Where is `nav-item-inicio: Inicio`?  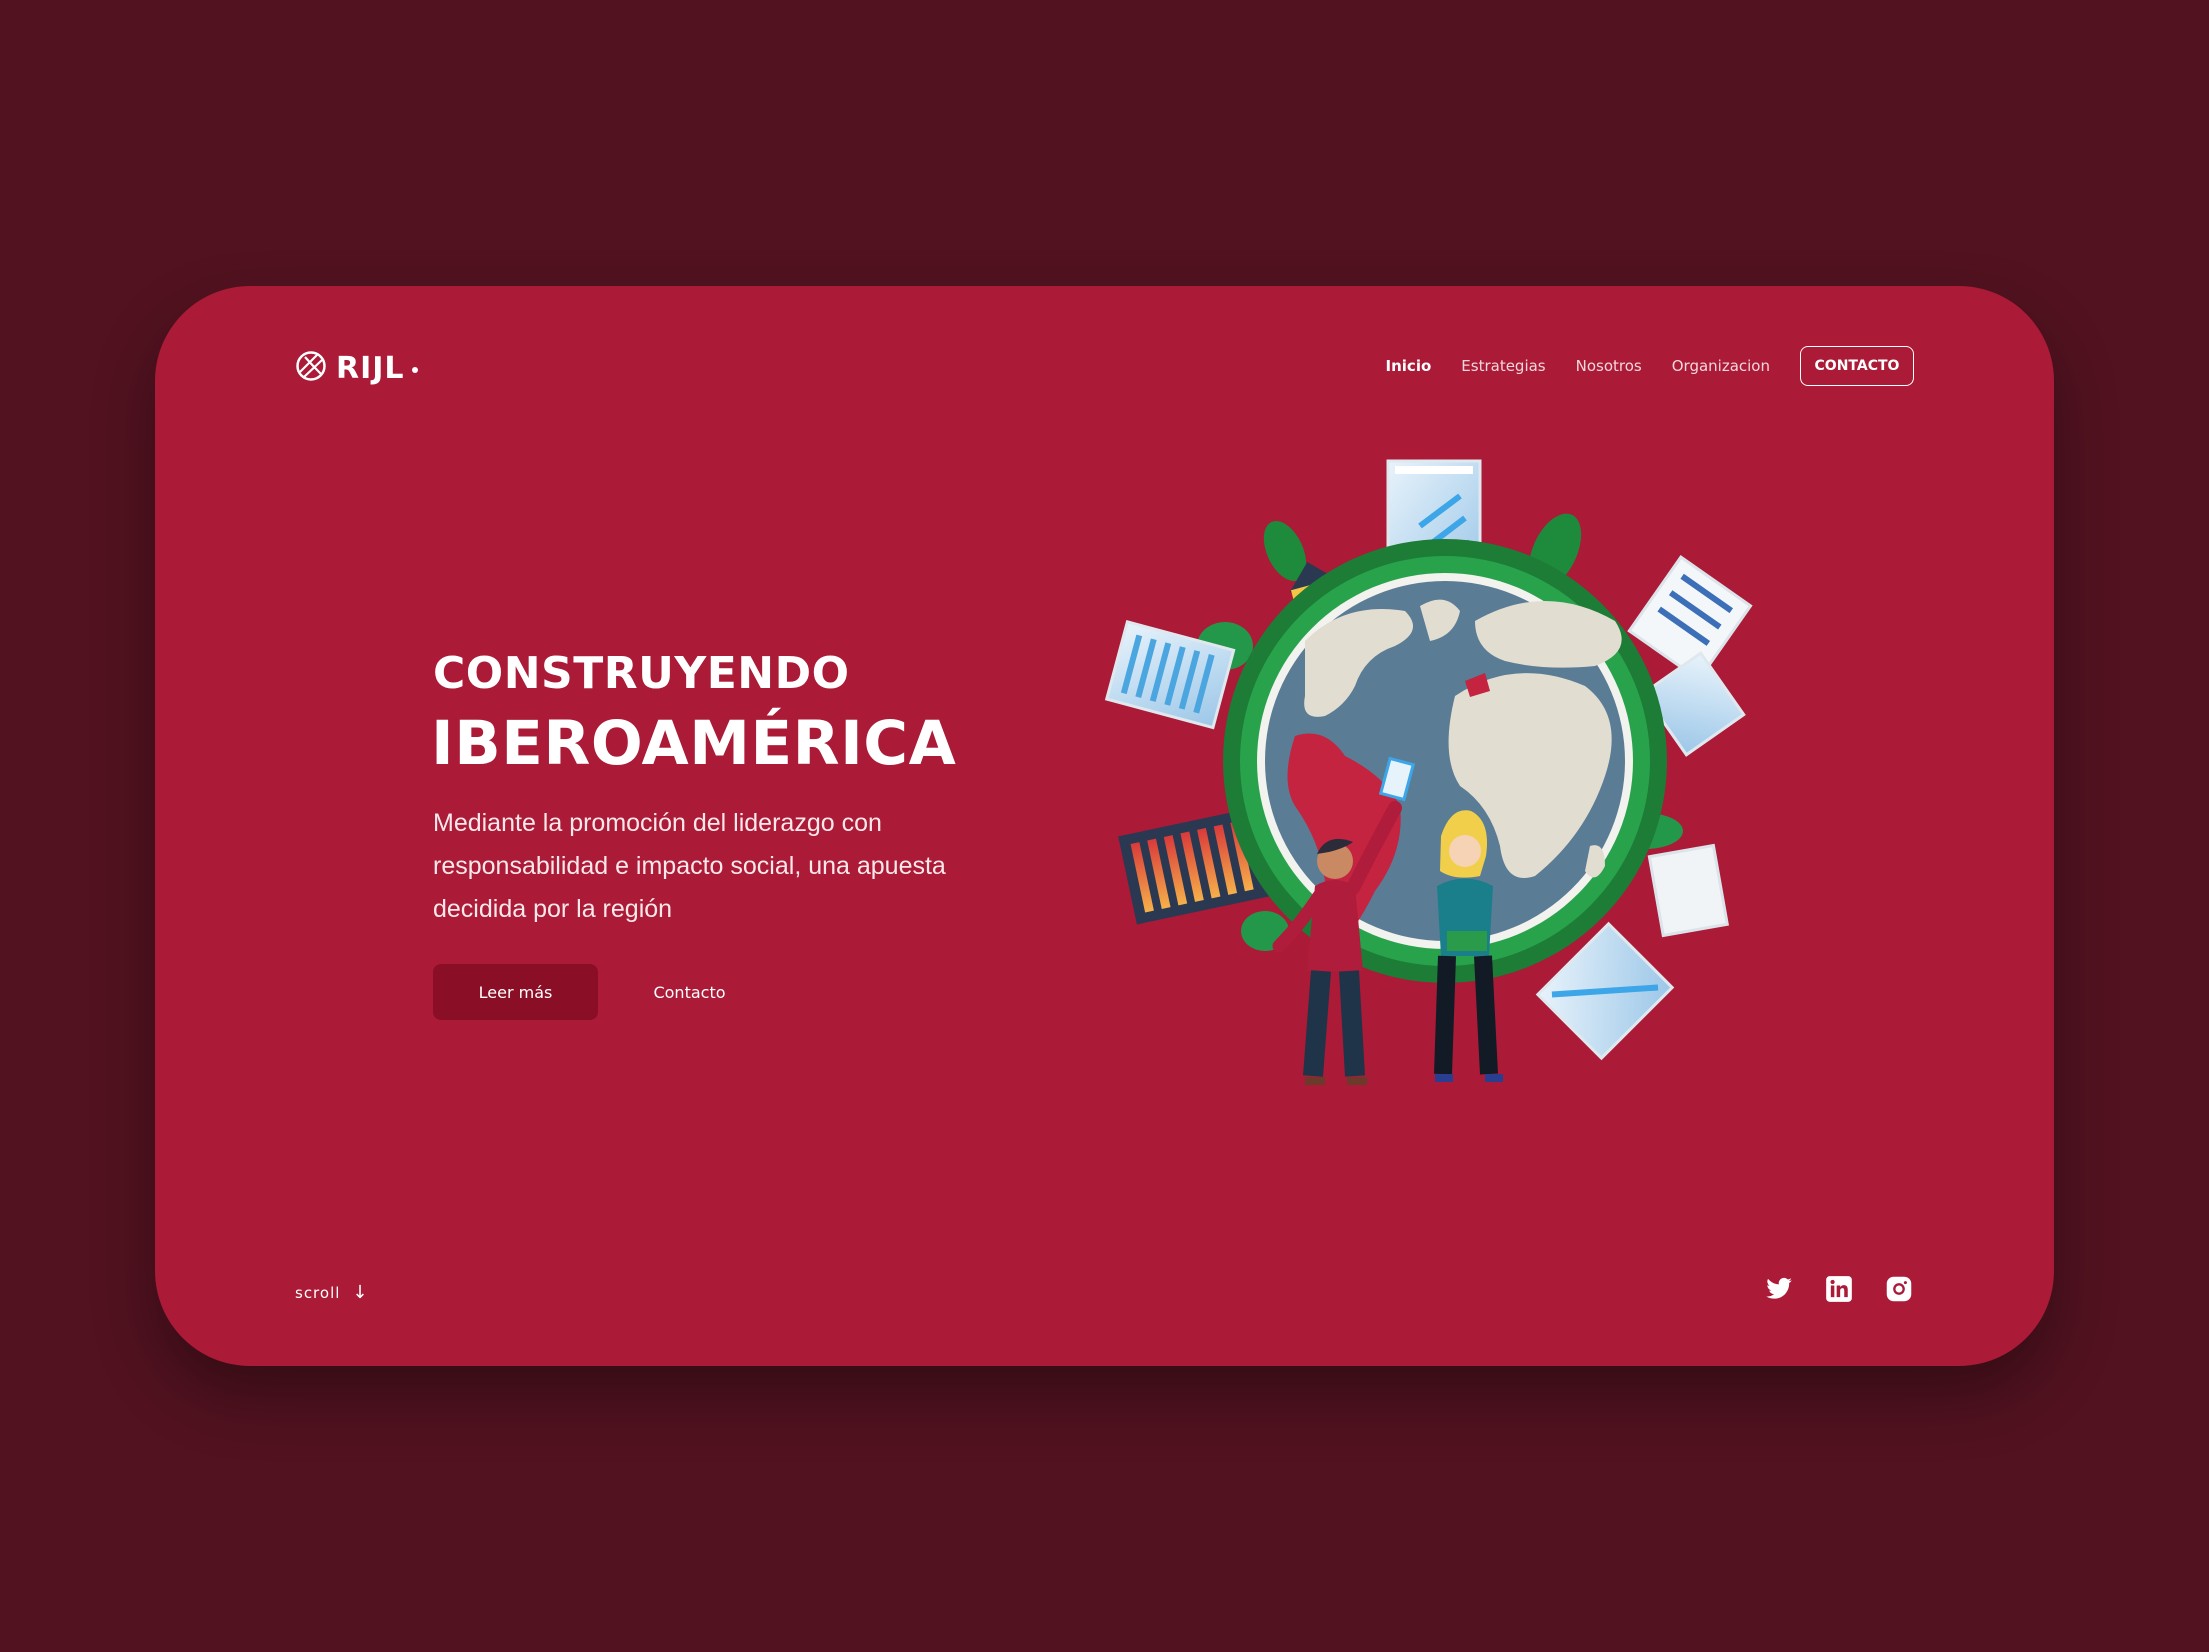
nav-item-inicio: Inicio is located at coordinates (1409, 366).